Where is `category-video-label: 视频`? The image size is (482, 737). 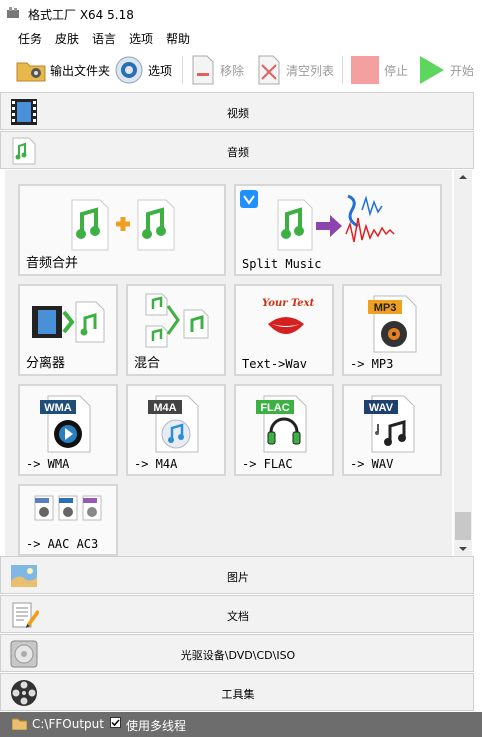 category-video-label: 视频 is located at coordinates (238, 113).